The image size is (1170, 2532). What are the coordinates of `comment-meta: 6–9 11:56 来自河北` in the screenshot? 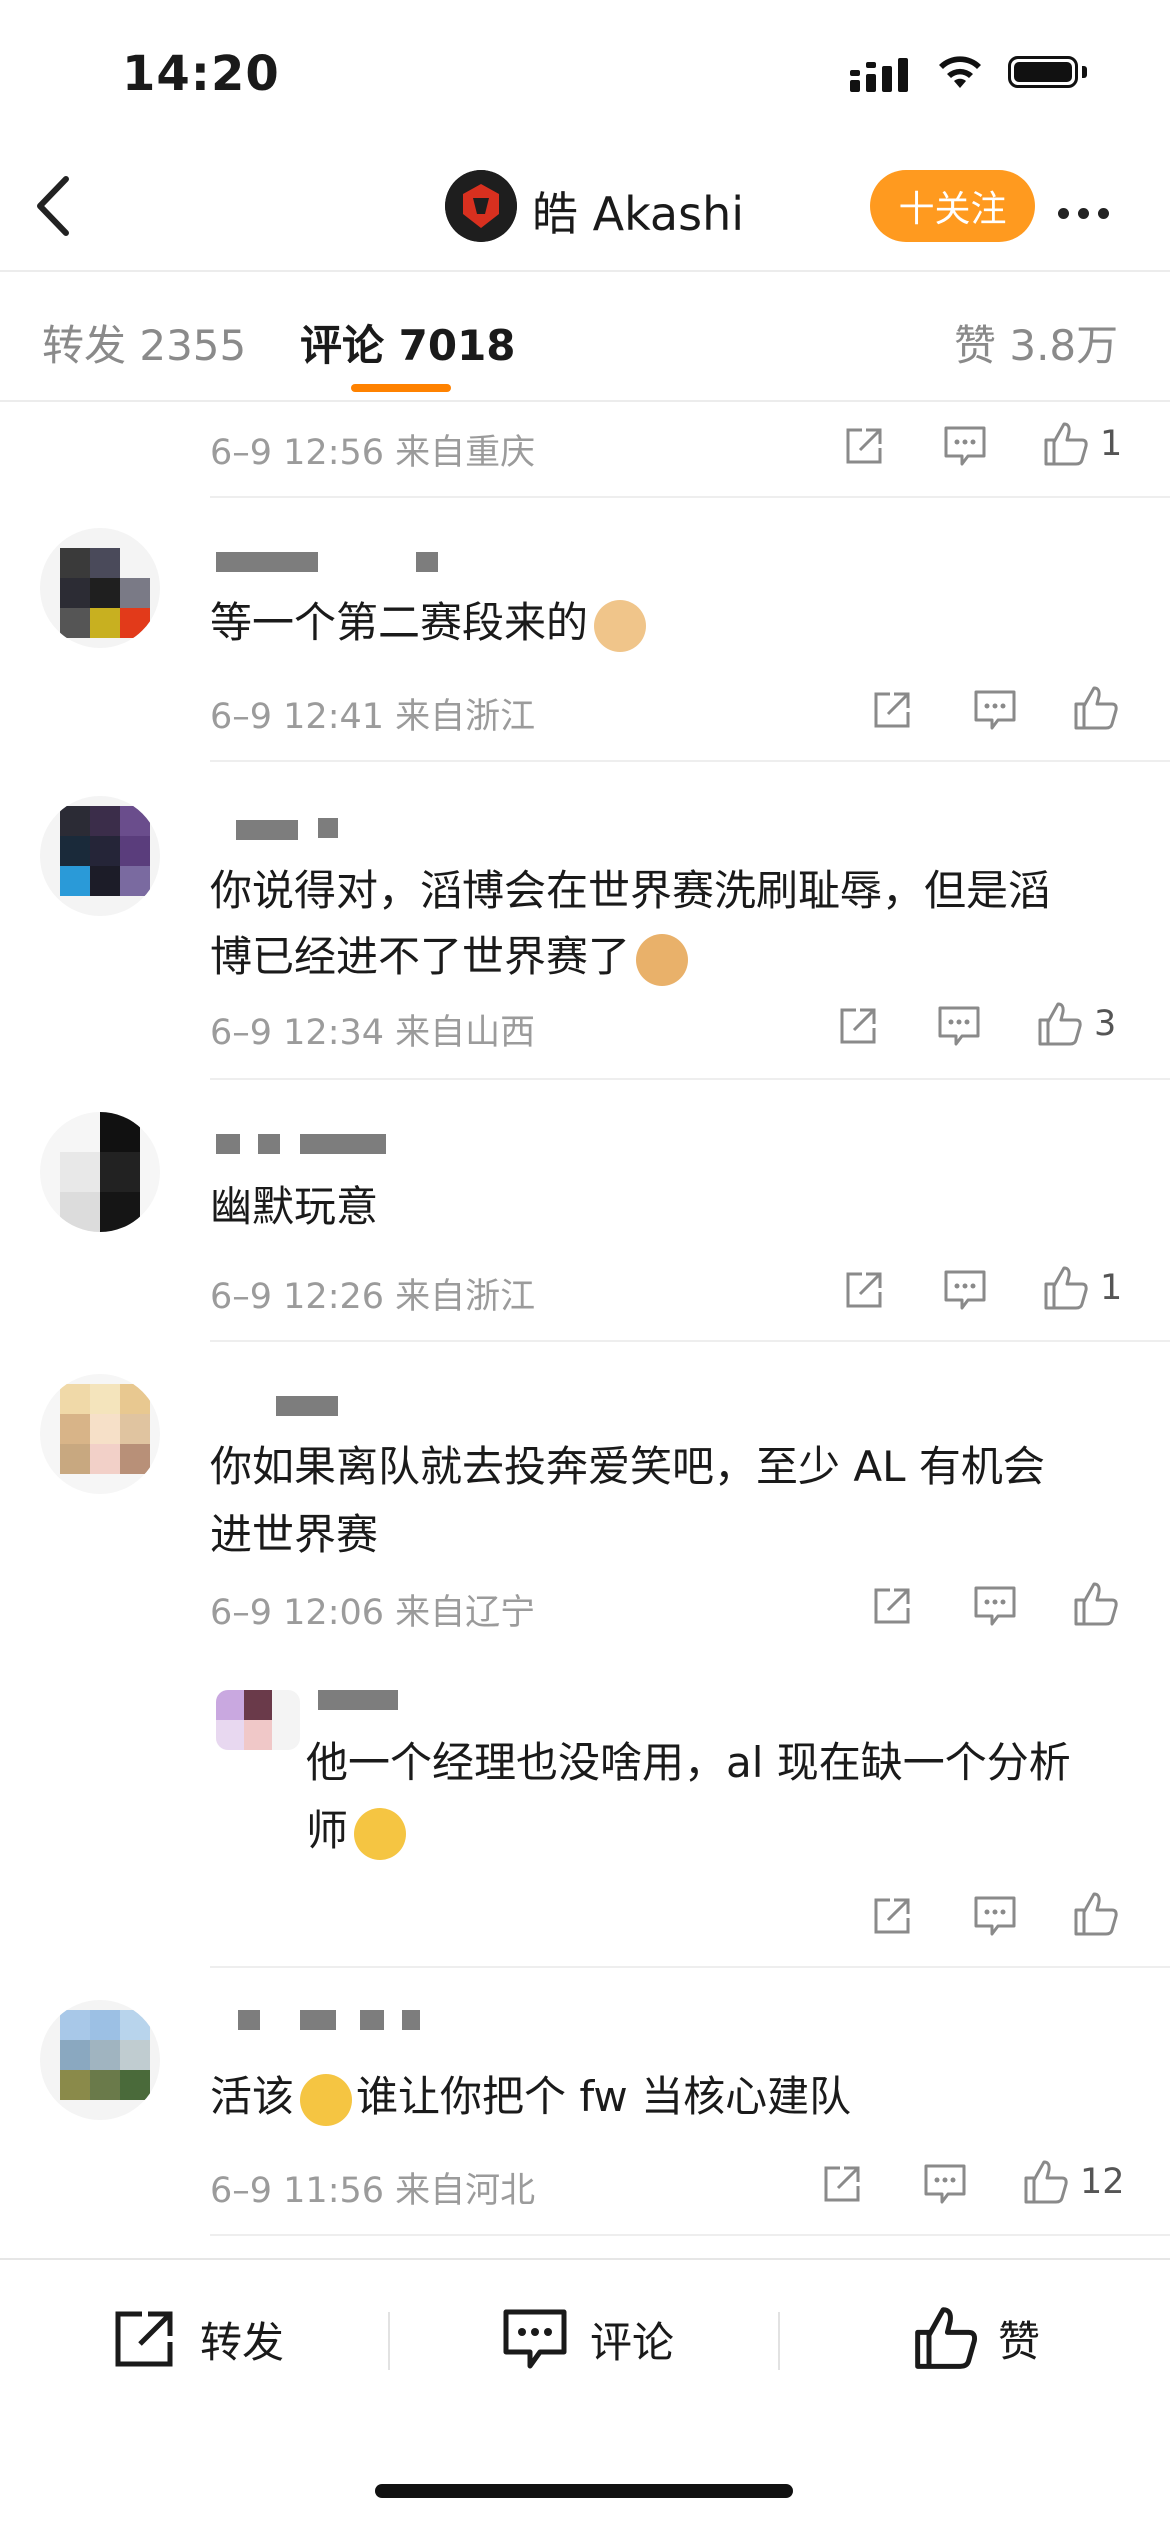 It's located at (373, 2191).